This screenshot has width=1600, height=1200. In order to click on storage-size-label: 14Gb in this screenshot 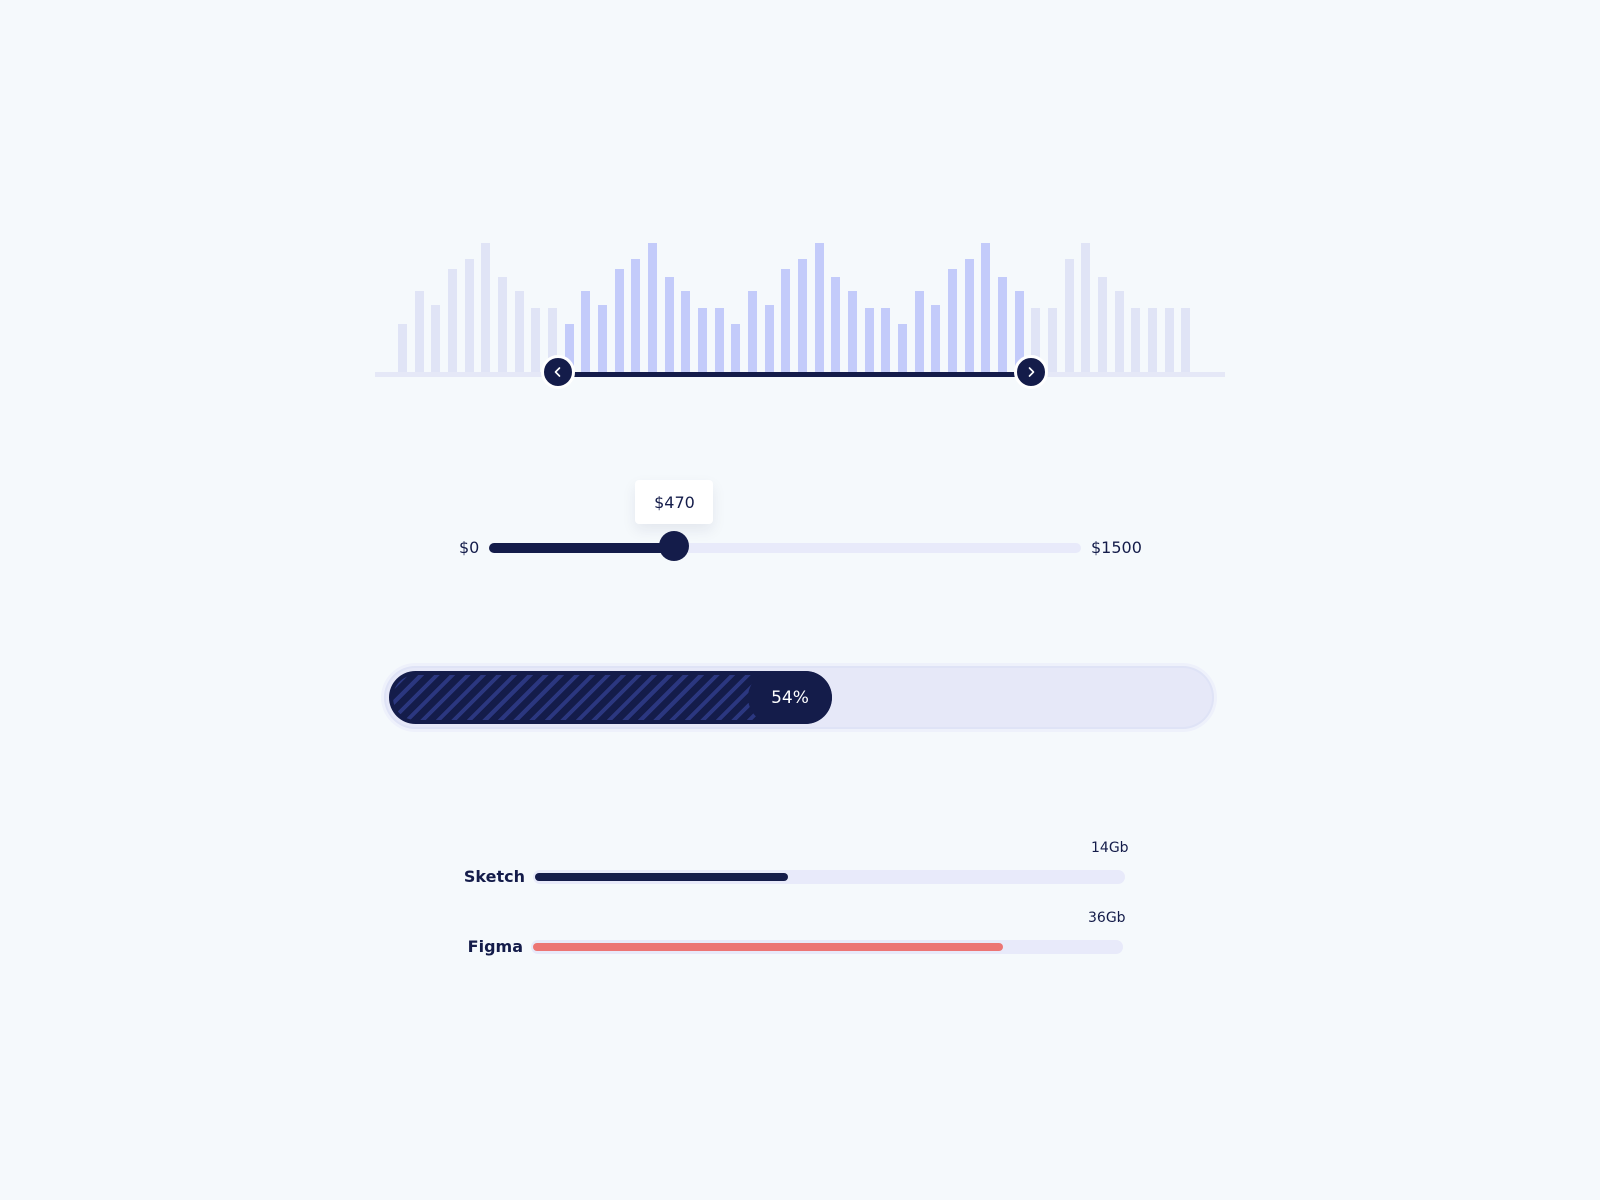, I will do `click(1110, 848)`.